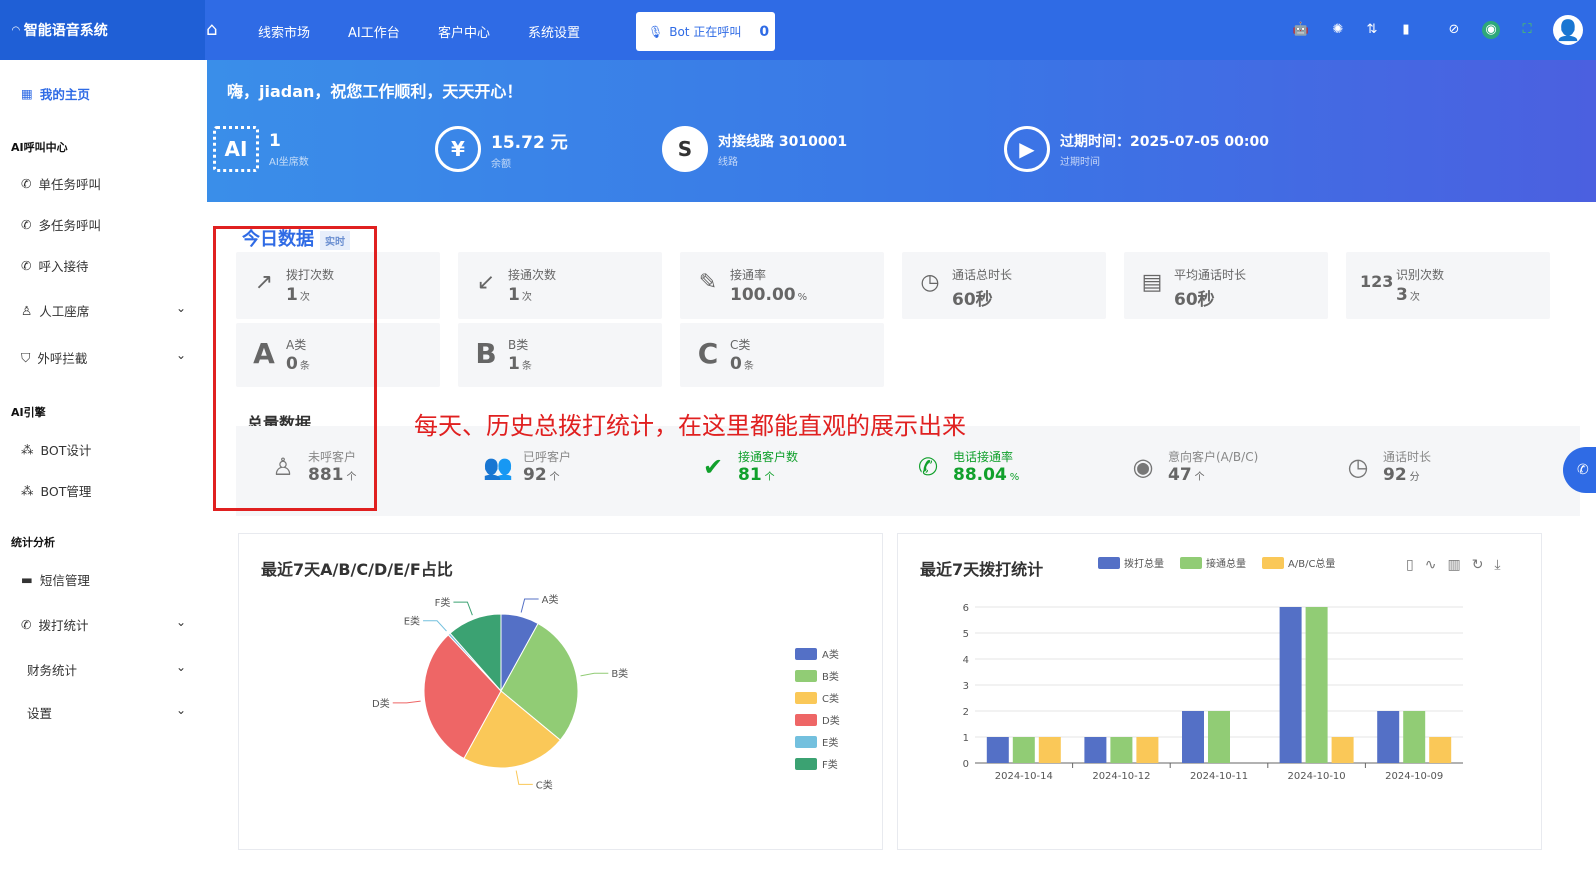 This screenshot has height=886, width=1596. I want to click on timer-icon: ◷, so click(1358, 466).